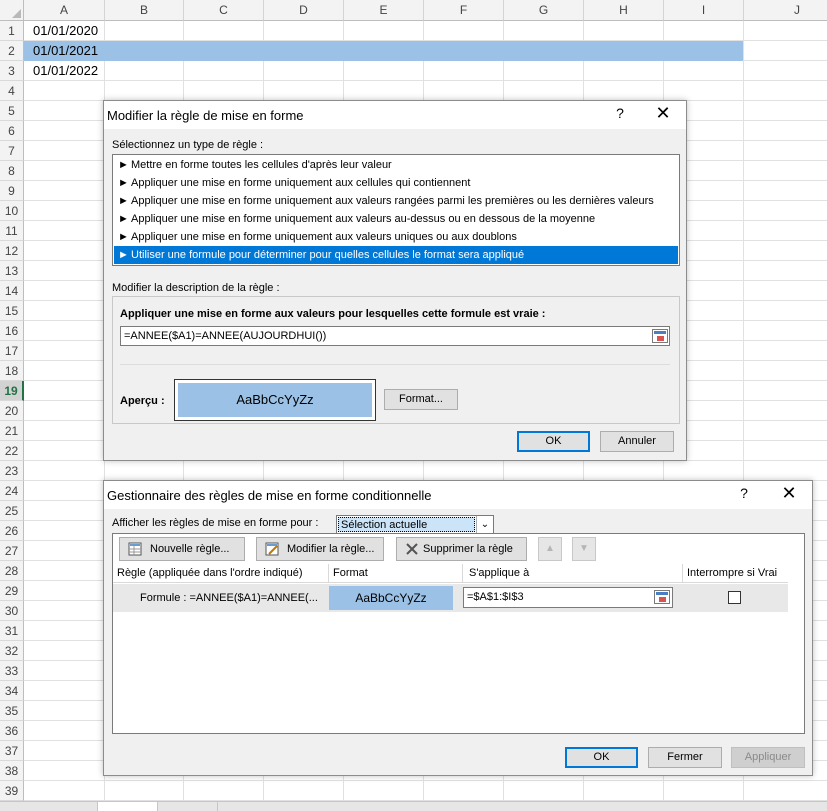  I want to click on formula-input: =ANNEE($A1)=ANNEE(AUJOURDHUI()), so click(395, 336).